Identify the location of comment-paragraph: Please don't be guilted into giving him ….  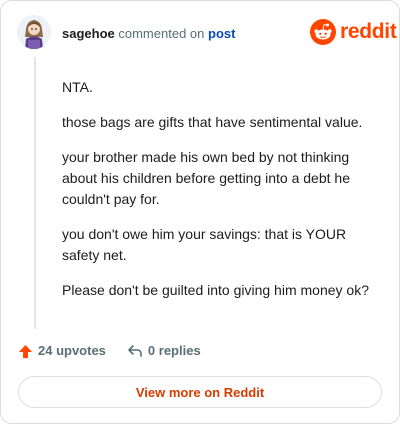
(215, 290).